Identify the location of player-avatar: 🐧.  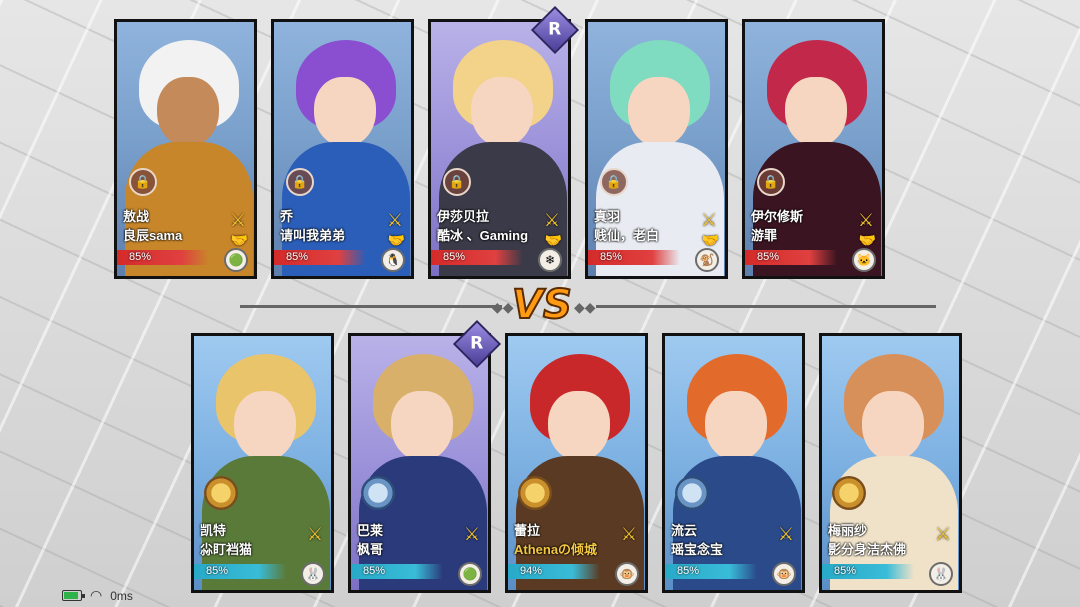
(393, 260).